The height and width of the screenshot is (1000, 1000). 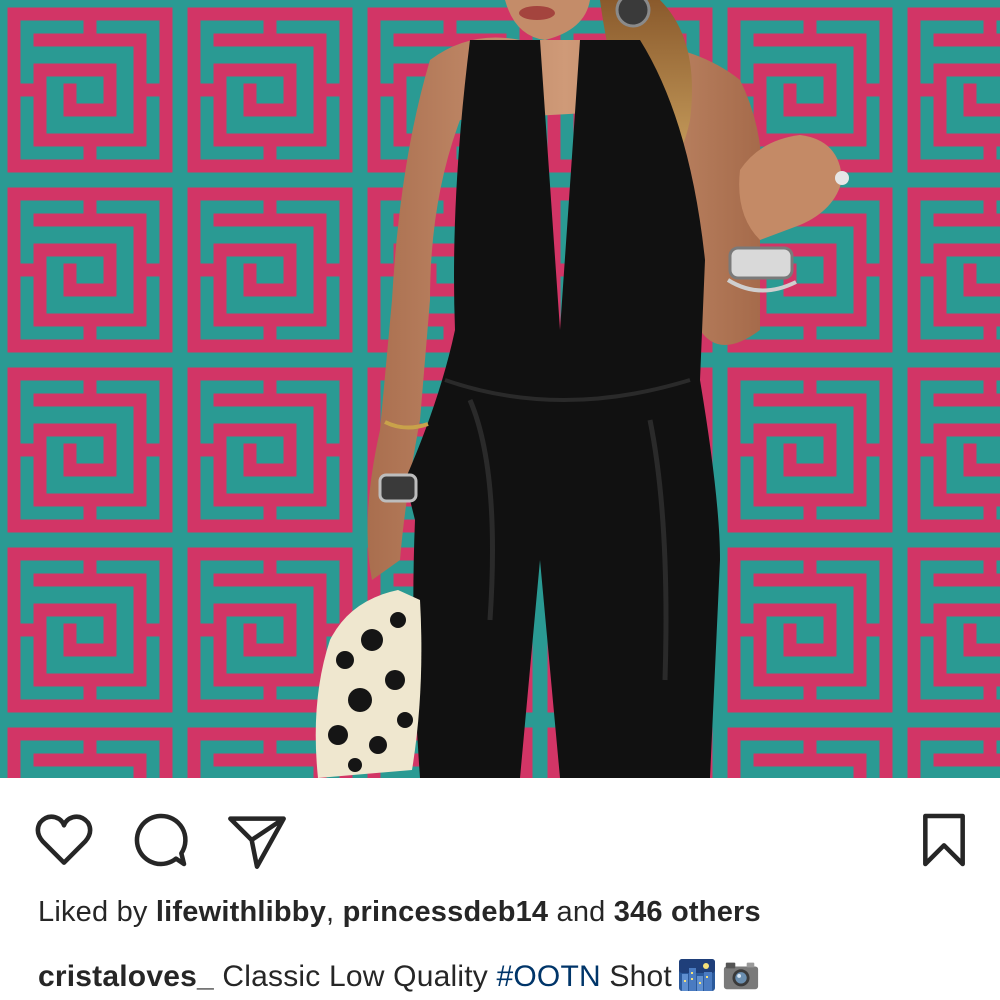 I want to click on camera-emoji, so click(x=741, y=976).